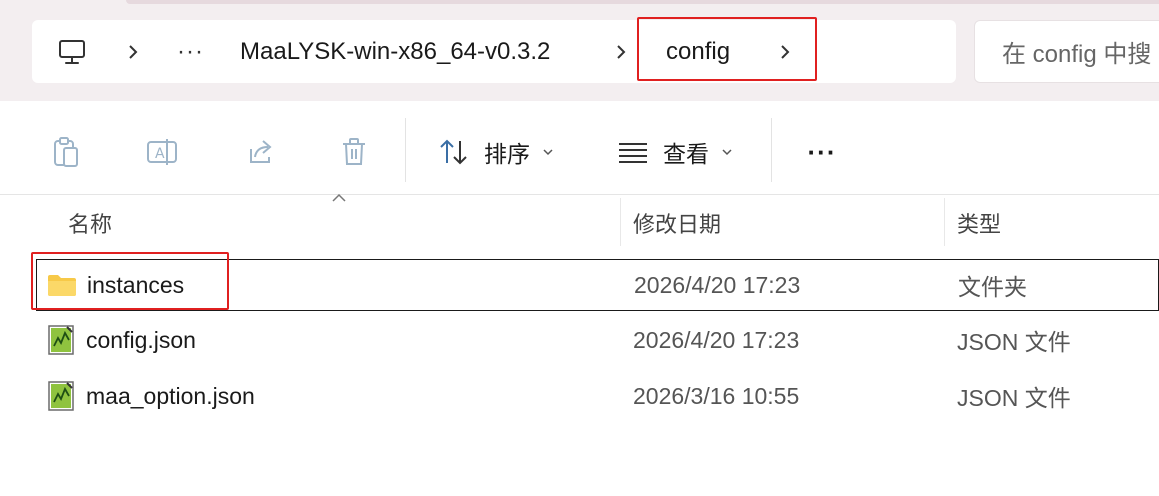 This screenshot has height=496, width=1159. I want to click on folder-icon, so click(62, 285).